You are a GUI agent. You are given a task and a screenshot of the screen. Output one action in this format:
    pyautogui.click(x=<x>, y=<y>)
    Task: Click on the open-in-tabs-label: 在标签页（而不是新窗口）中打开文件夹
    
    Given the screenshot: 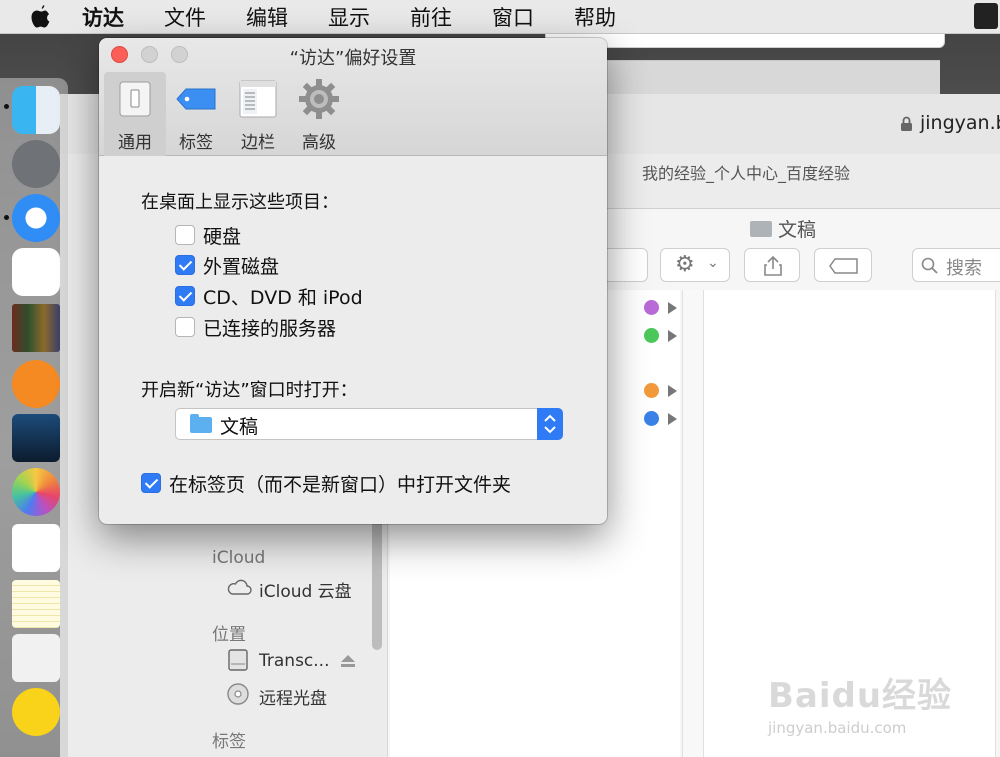 What is the action you would take?
    pyautogui.click(x=340, y=484)
    